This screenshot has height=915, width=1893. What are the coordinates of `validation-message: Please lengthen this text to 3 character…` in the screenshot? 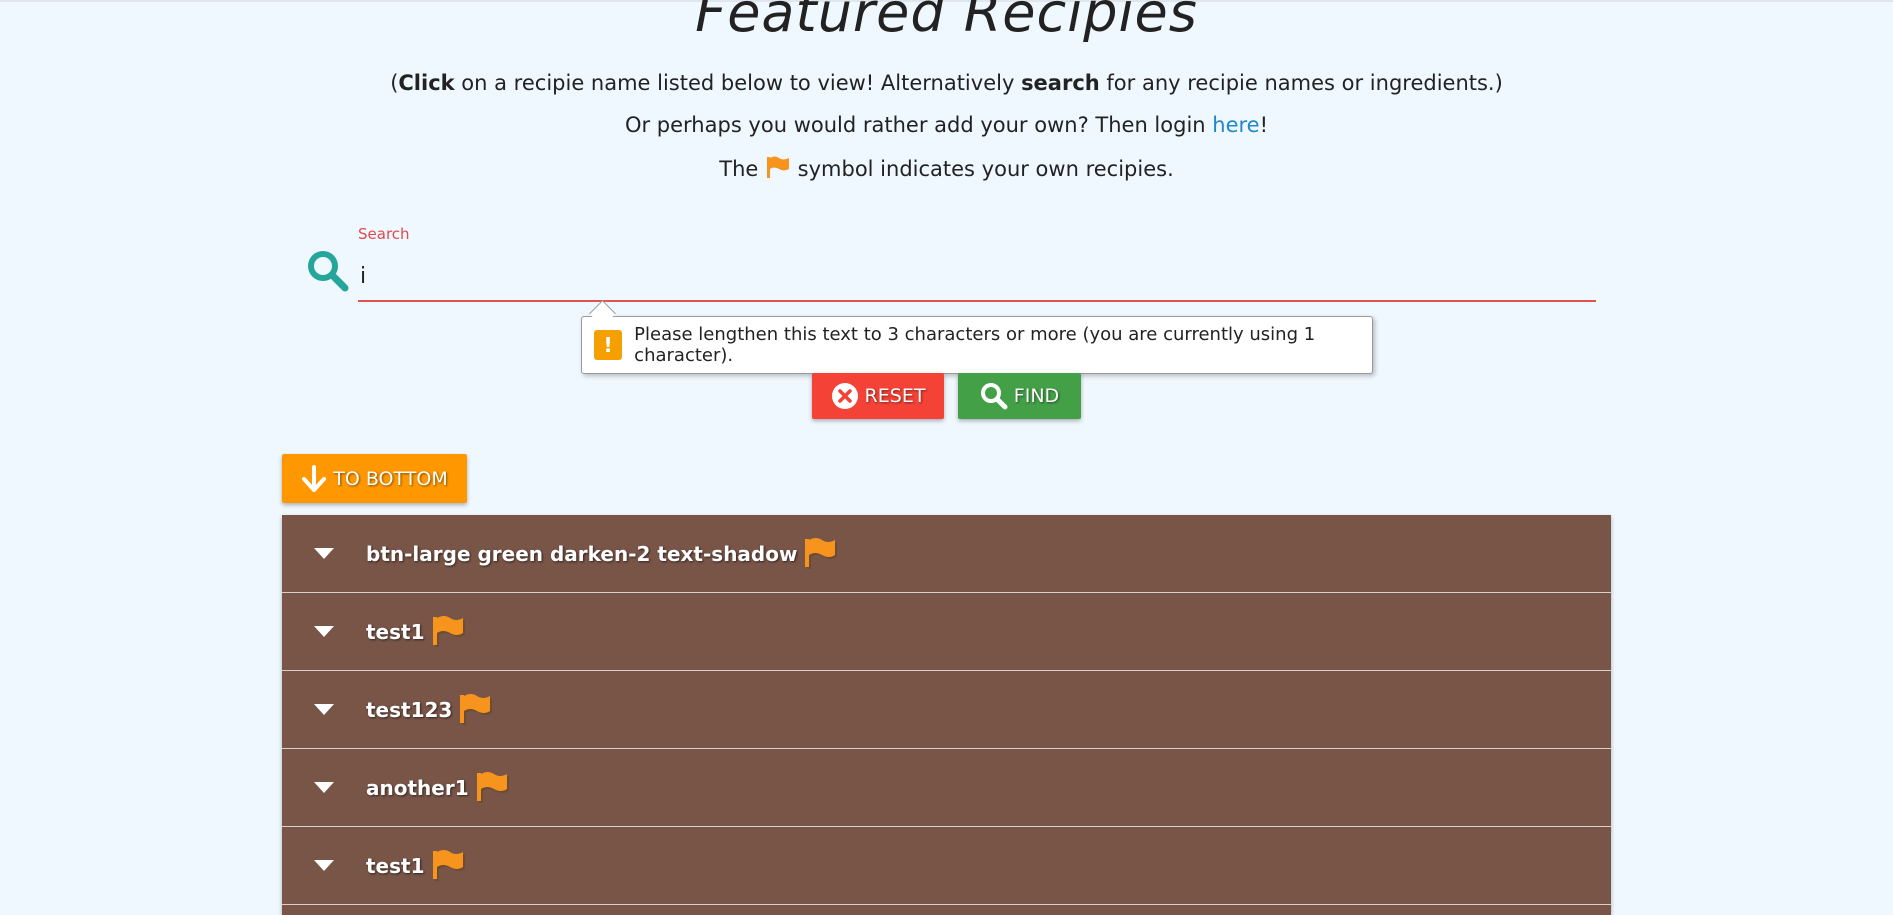 It's located at (975, 345).